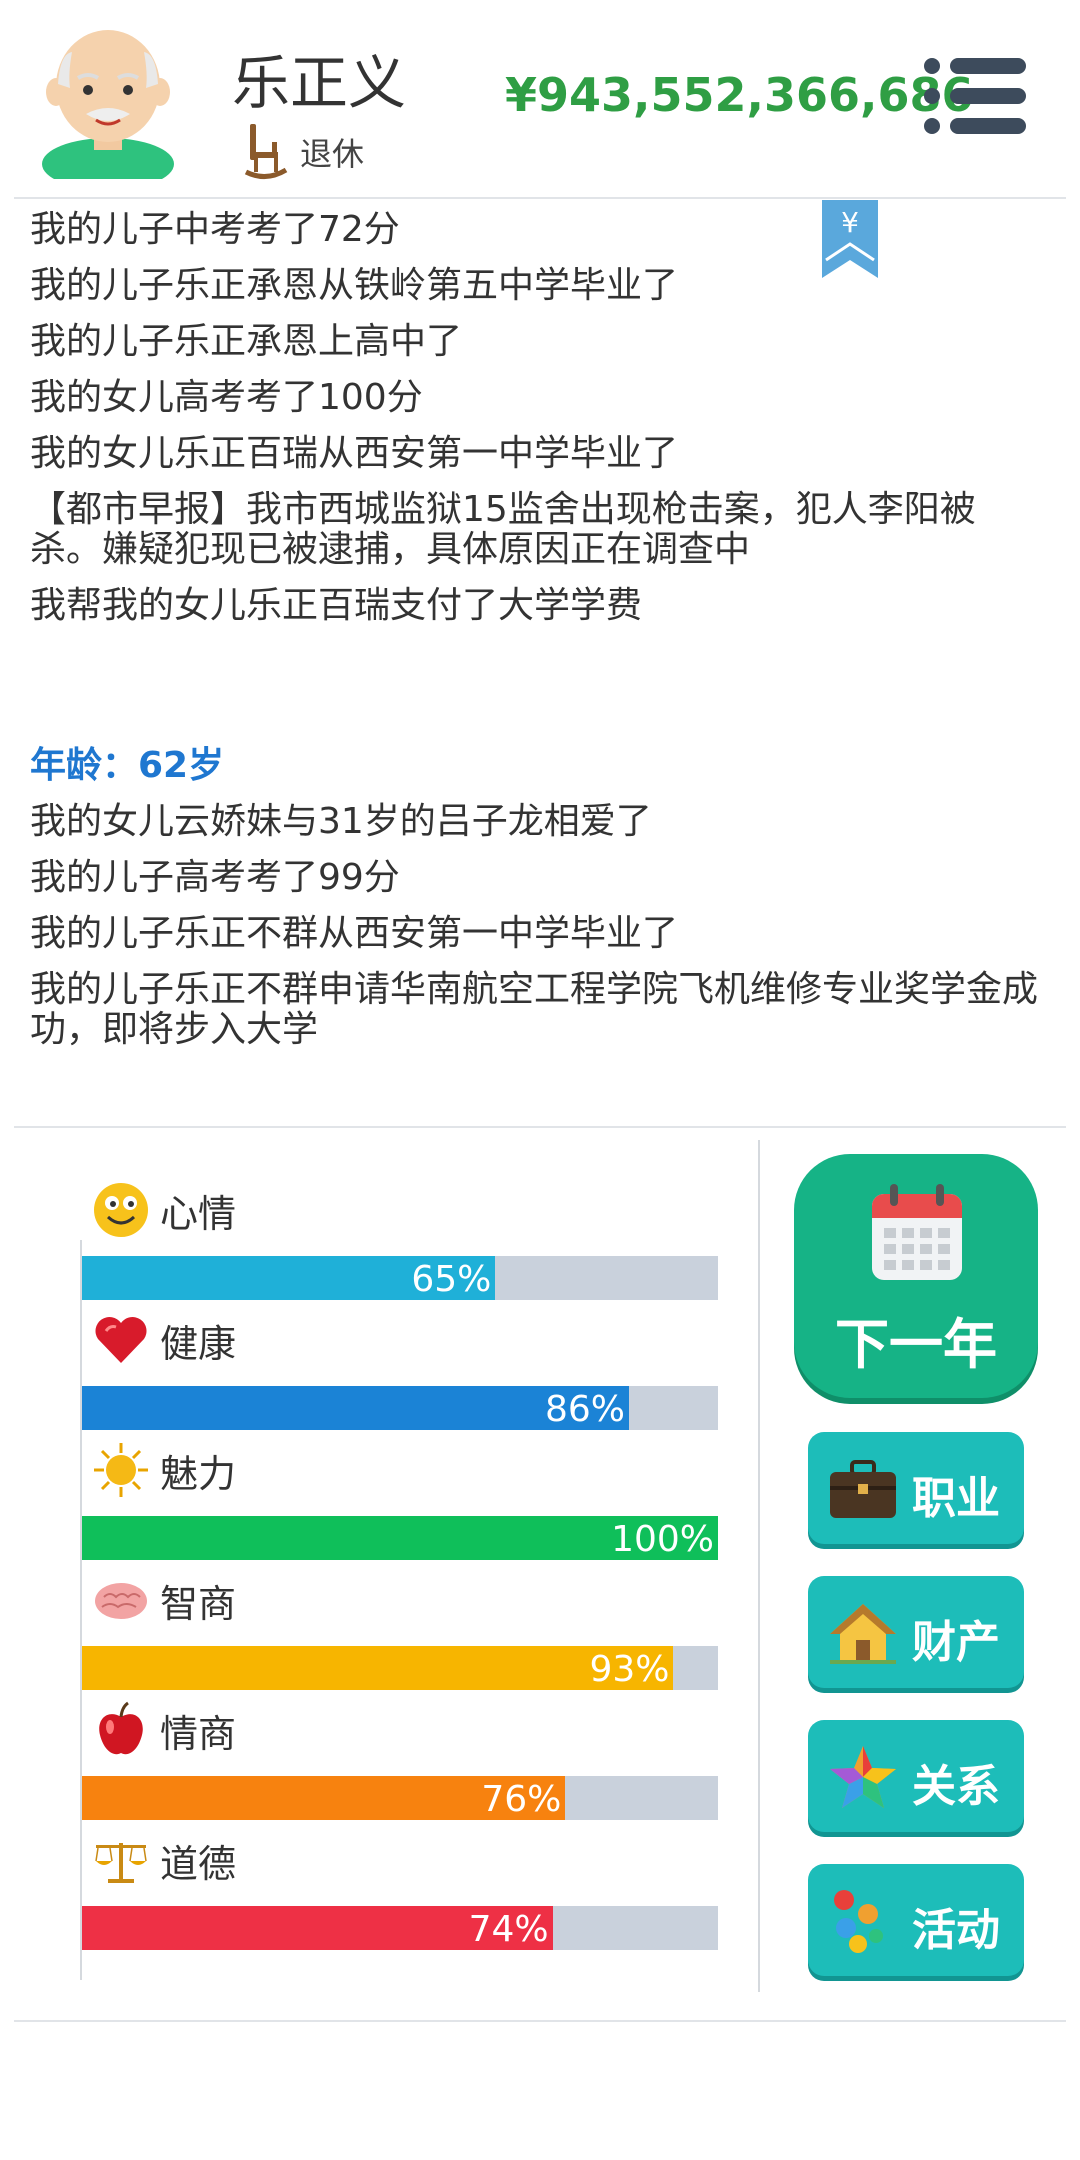 The height and width of the screenshot is (2160, 1080). I want to click on log-line: 我的儿子中考考了72分, so click(215, 229).